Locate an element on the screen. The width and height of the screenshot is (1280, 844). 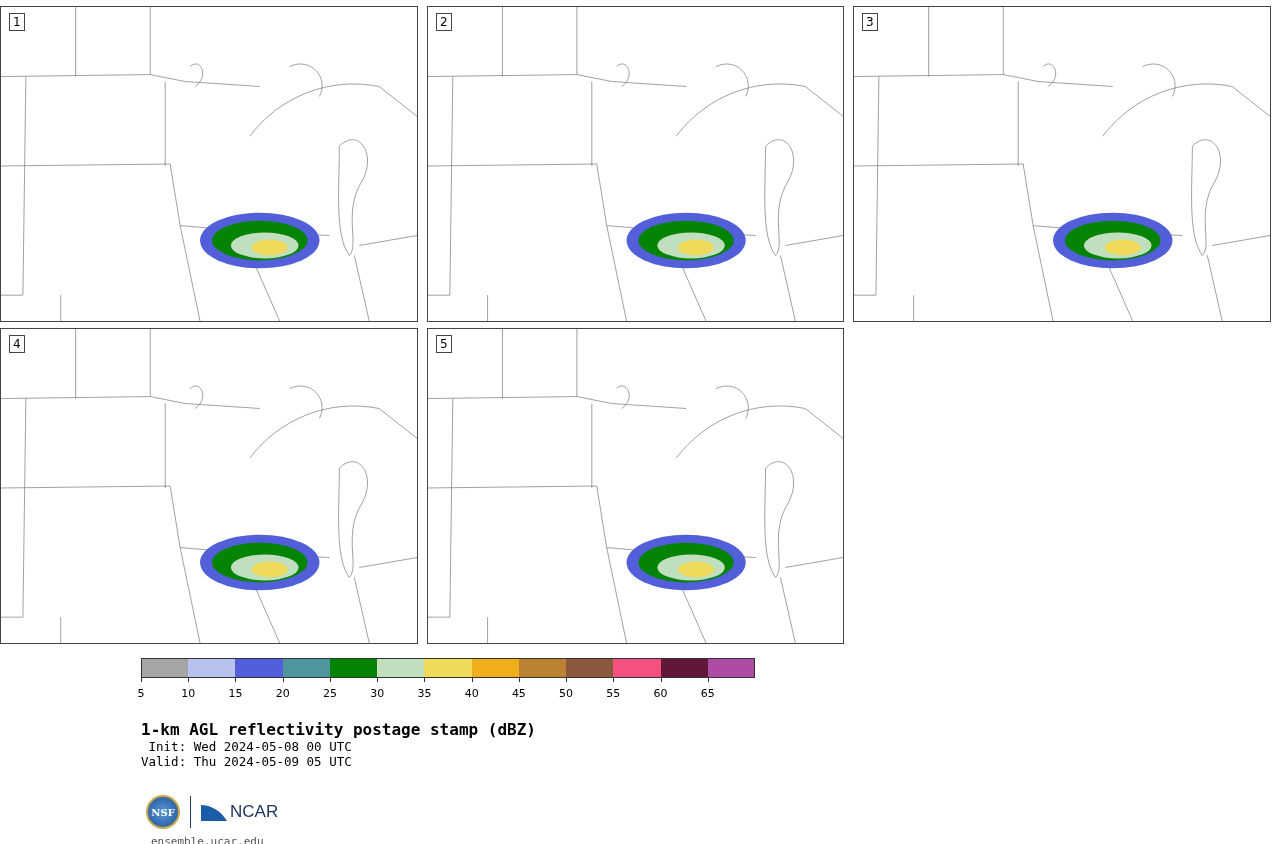
tick-label: 40 is located at coordinates (471, 693).